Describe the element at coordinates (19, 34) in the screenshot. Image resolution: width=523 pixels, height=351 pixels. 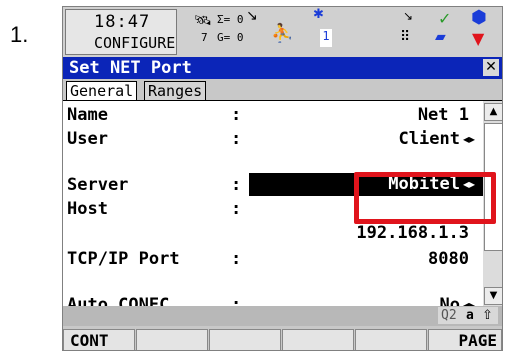
I see `step-number: 1.` at that location.